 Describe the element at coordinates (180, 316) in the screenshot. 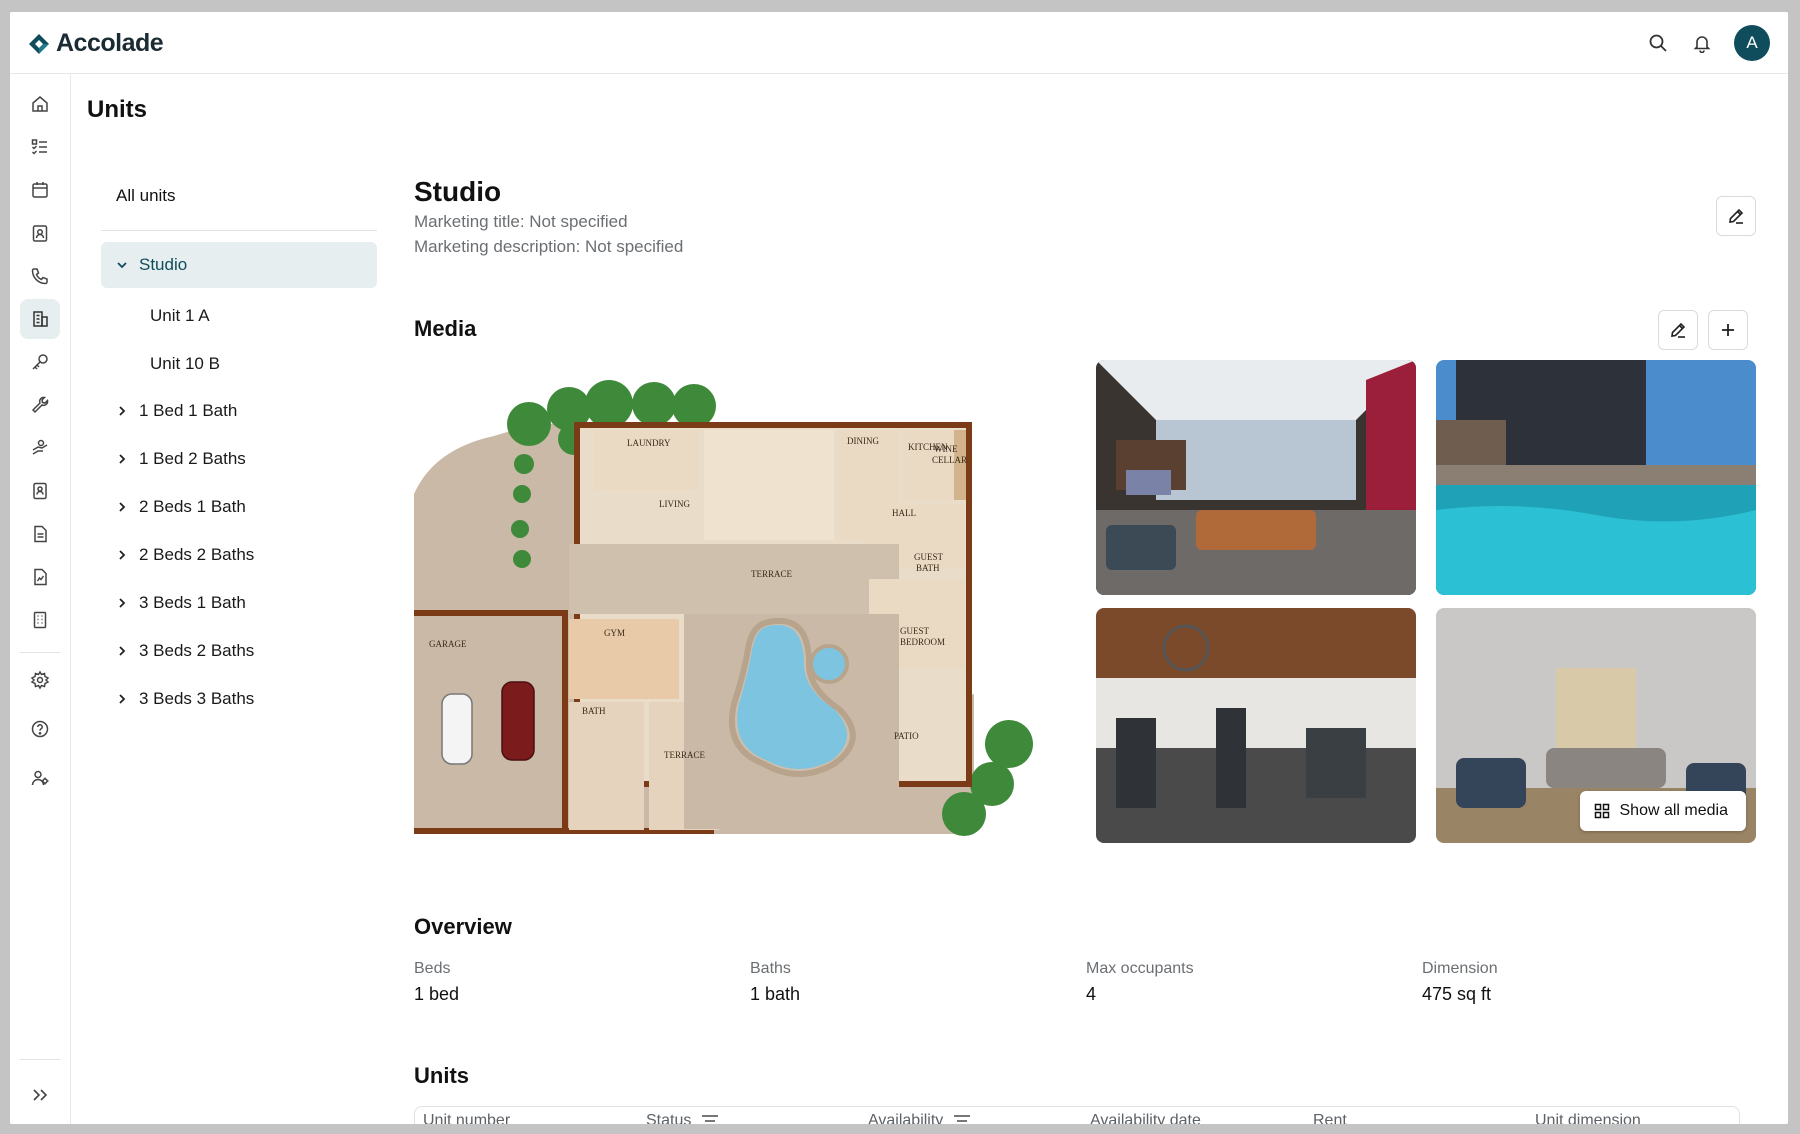

I see `tree-unit-1a: Unit 1 A` at that location.